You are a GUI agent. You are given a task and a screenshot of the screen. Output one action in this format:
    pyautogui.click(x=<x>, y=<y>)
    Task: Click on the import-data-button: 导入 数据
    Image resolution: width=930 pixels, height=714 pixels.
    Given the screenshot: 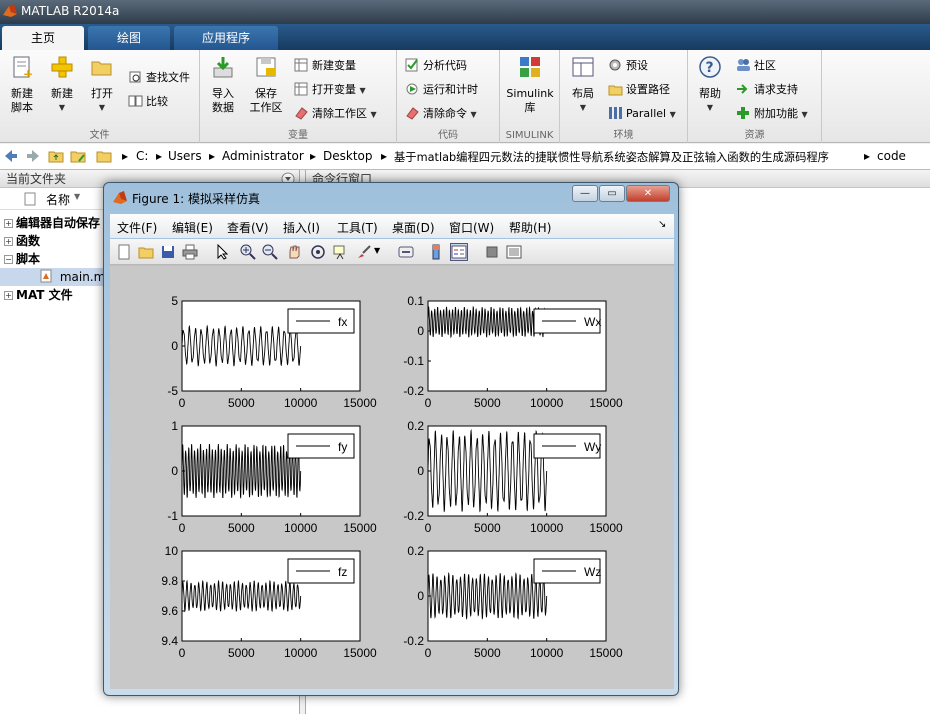 What is the action you would take?
    pyautogui.click(x=223, y=84)
    